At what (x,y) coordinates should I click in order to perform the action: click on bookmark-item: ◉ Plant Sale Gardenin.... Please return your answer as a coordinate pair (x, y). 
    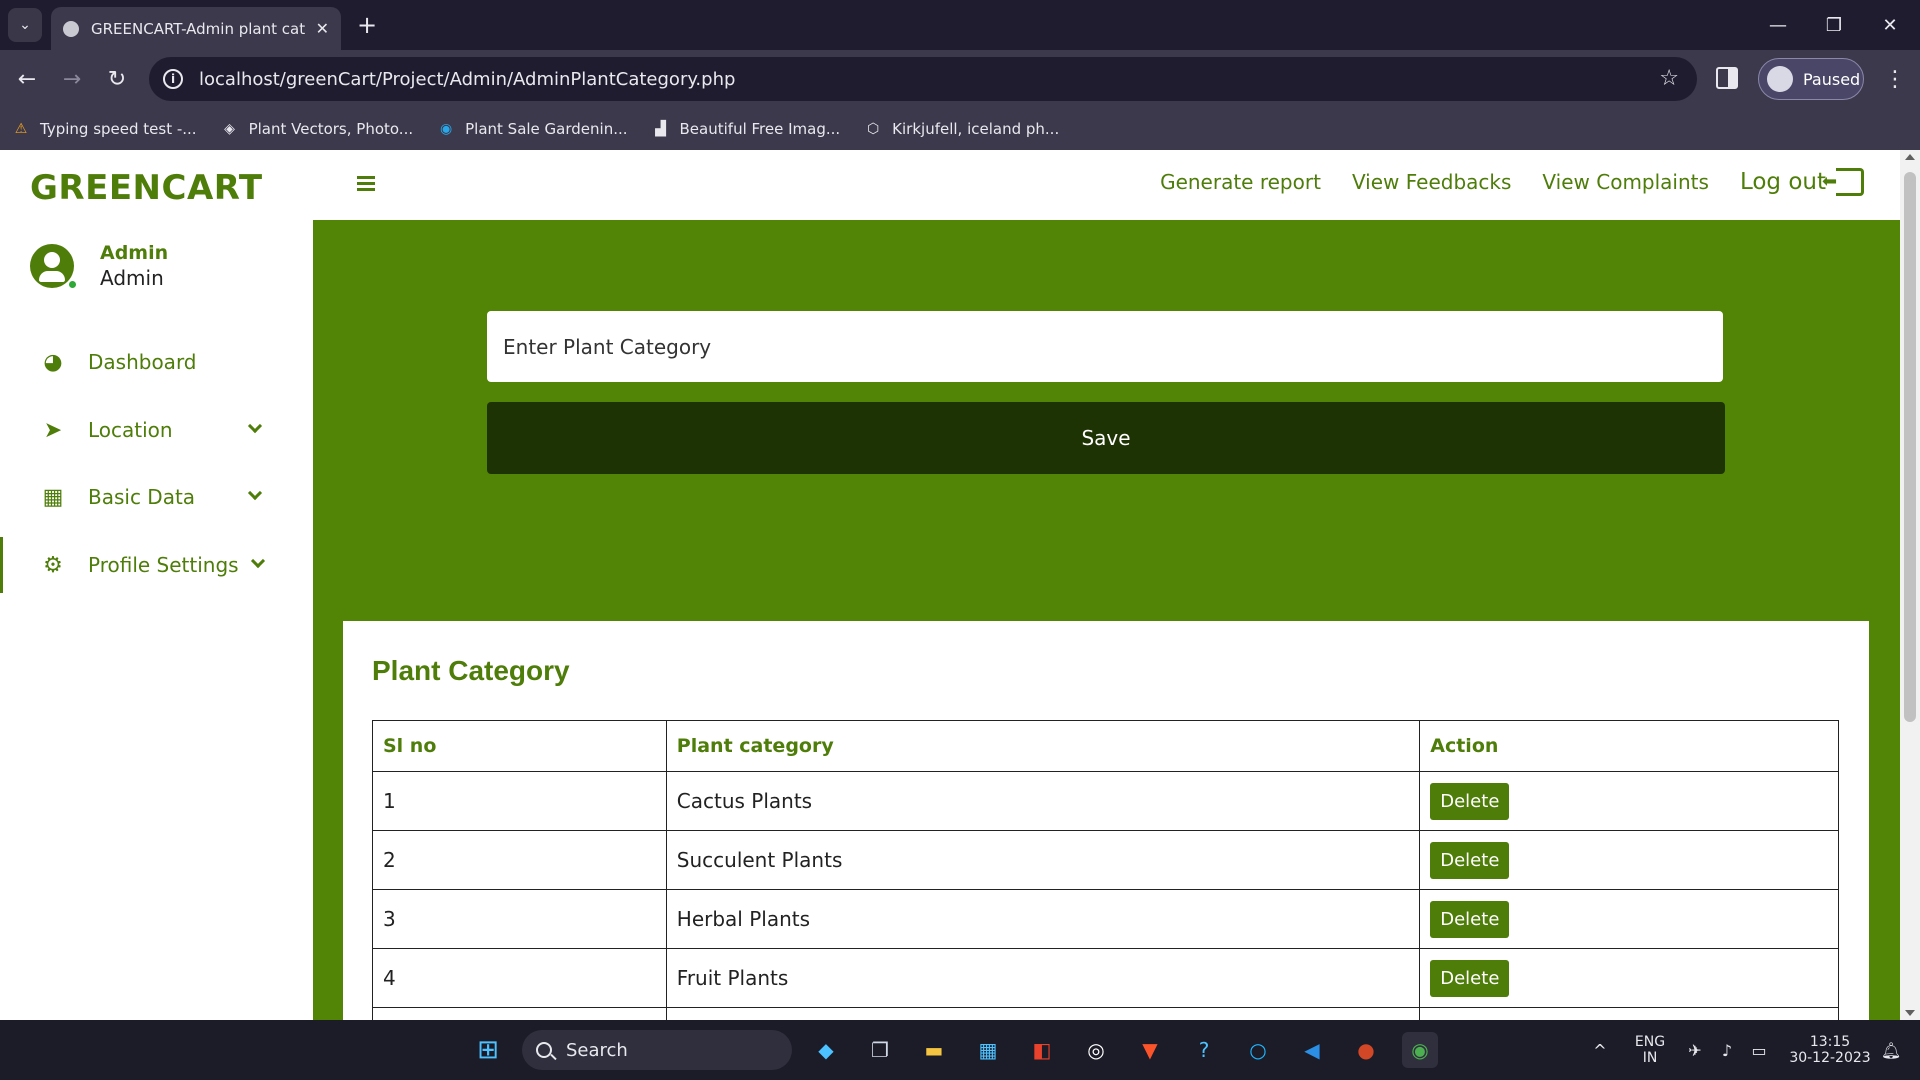
    Looking at the image, I should click on (532, 129).